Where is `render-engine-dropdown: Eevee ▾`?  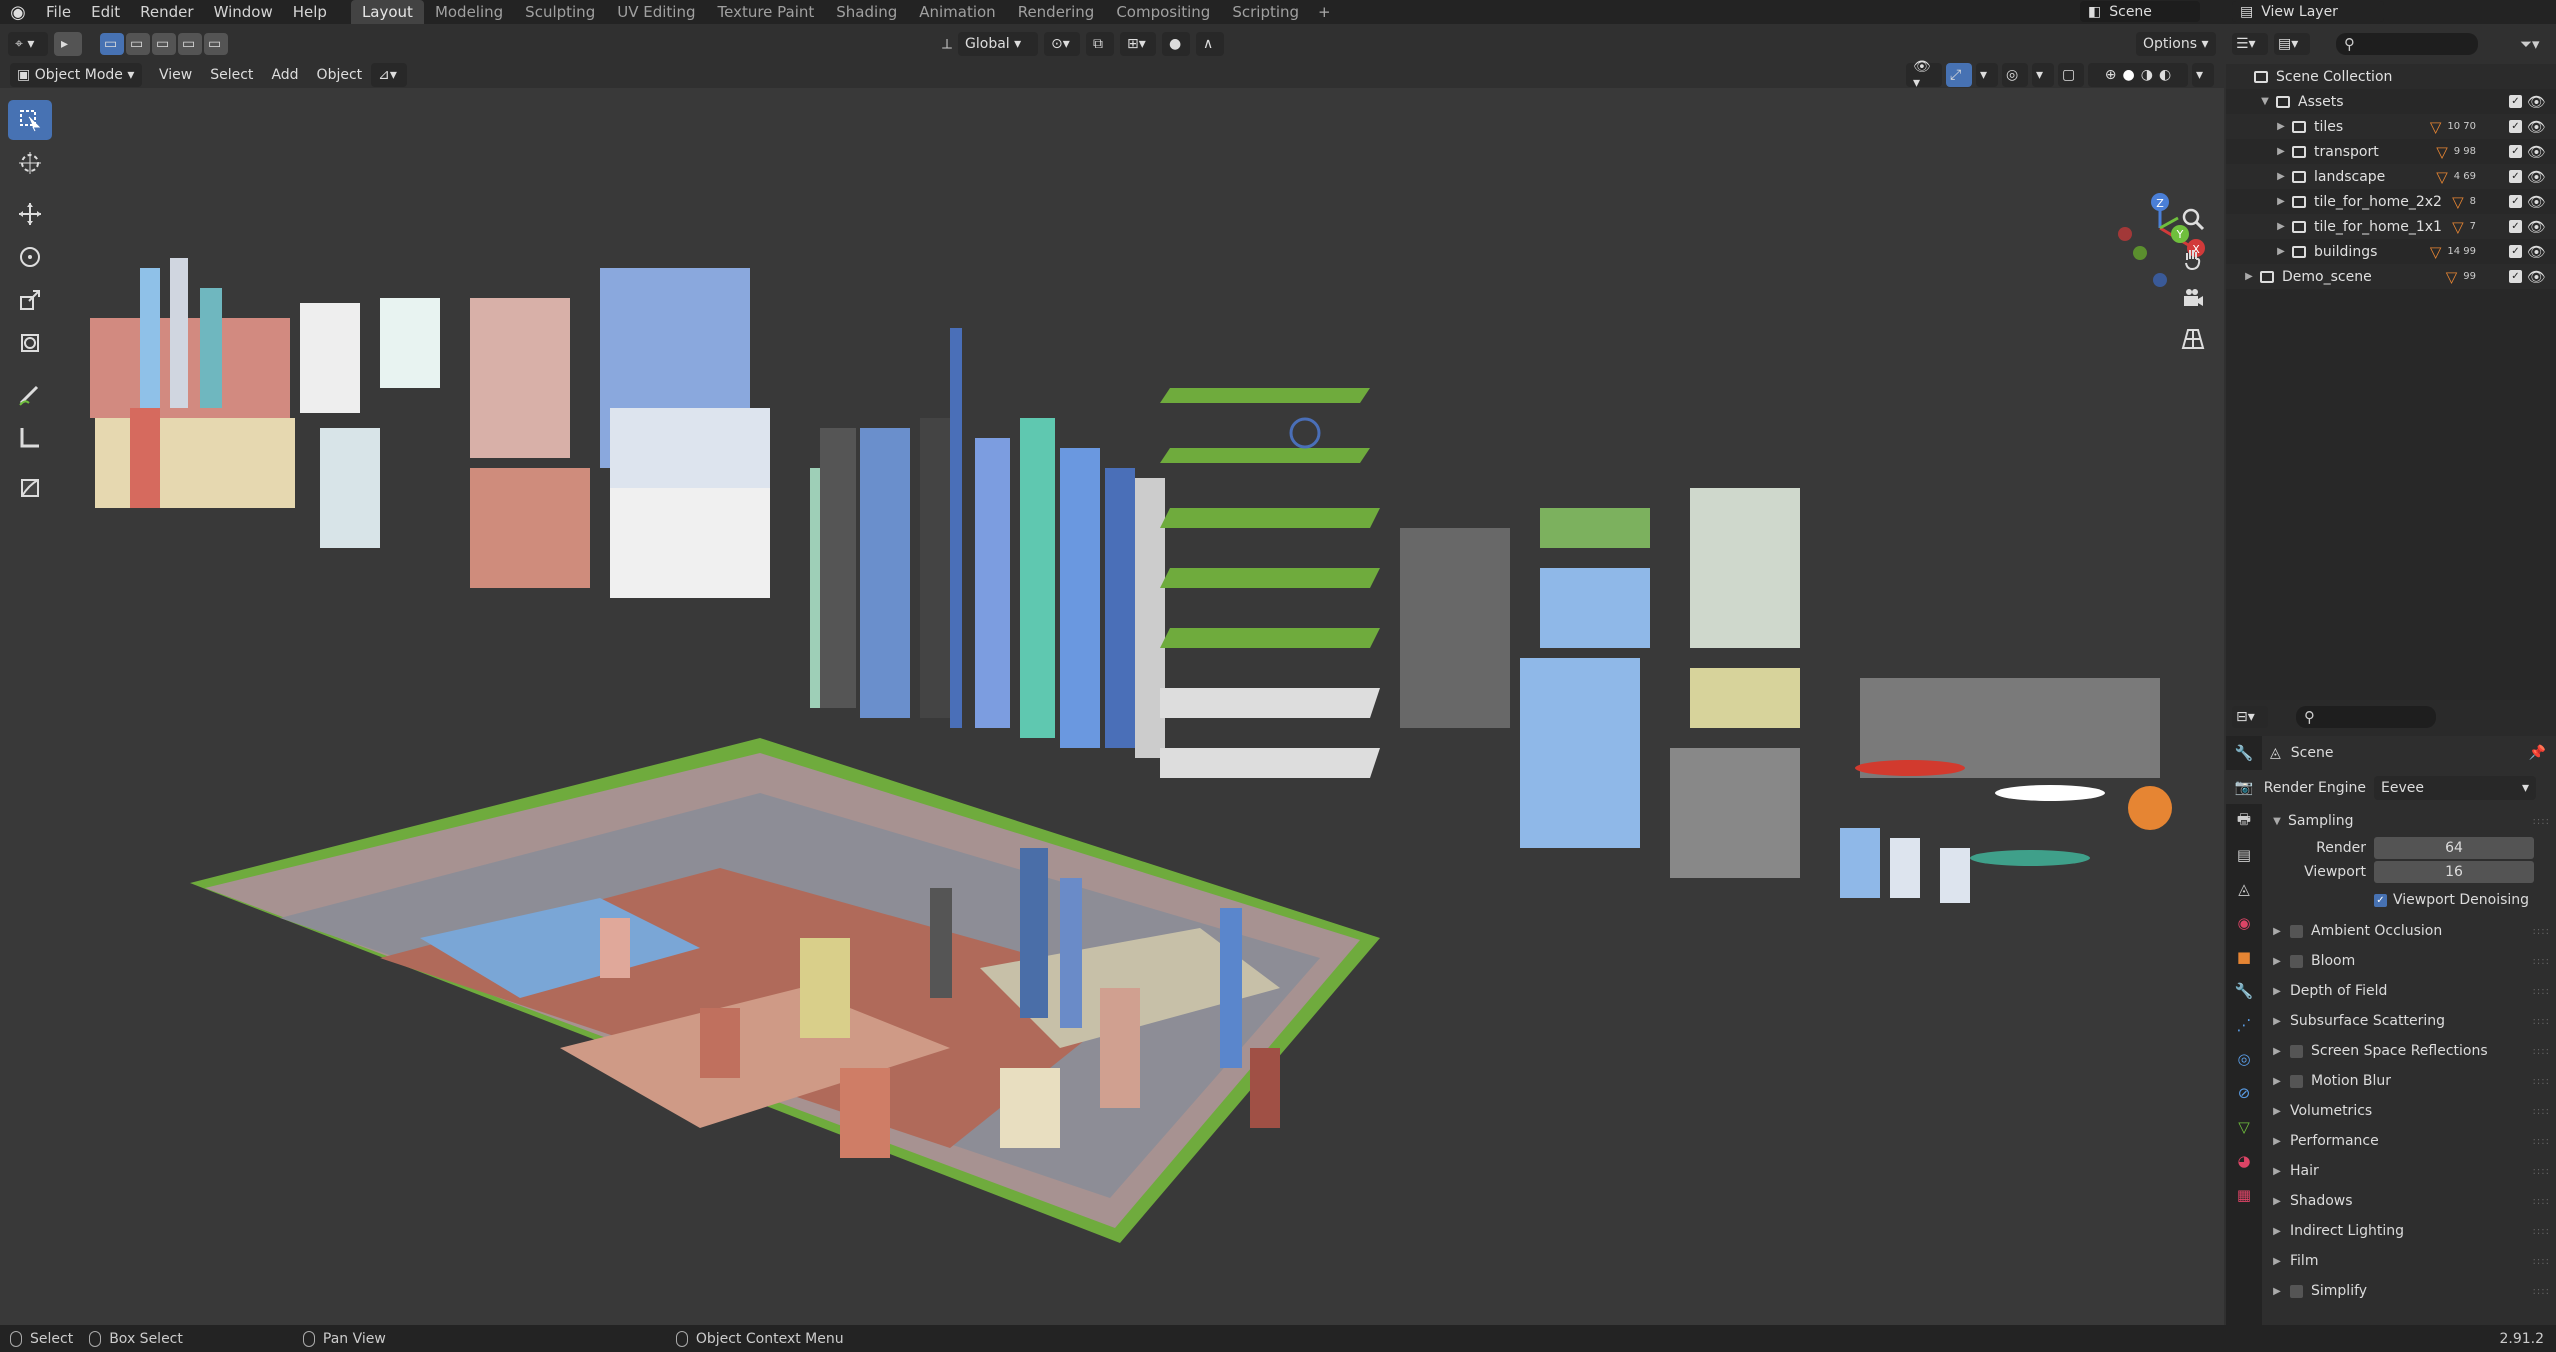
render-engine-dropdown: Eevee ▾ is located at coordinates (2455, 788).